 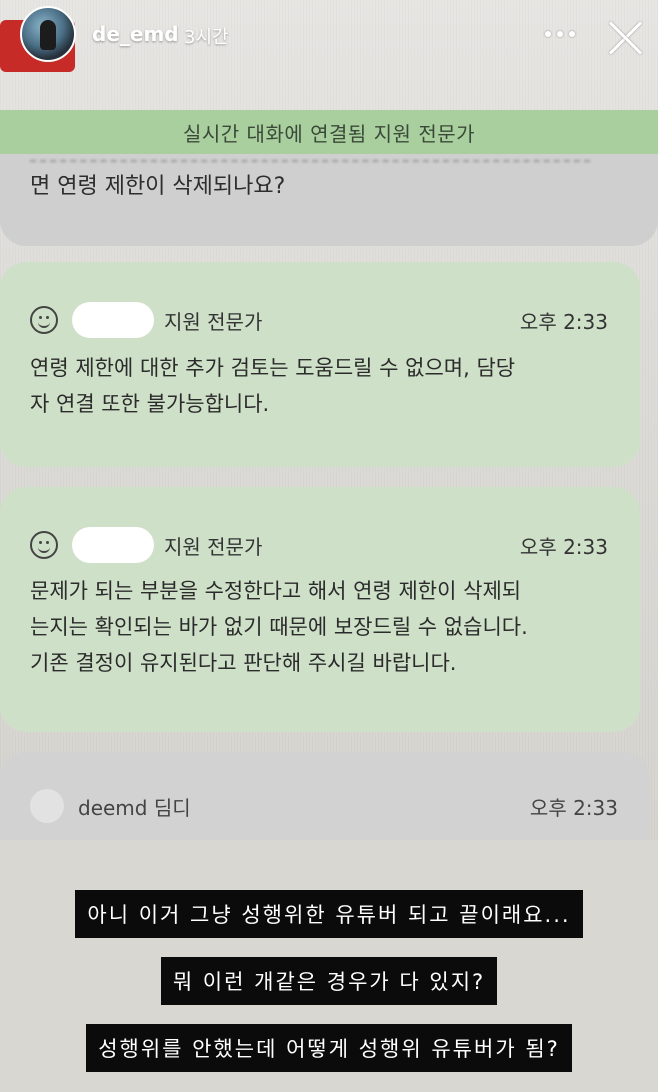 What do you see at coordinates (206, 37) in the screenshot?
I see `story-time-ago: 3시간` at bounding box center [206, 37].